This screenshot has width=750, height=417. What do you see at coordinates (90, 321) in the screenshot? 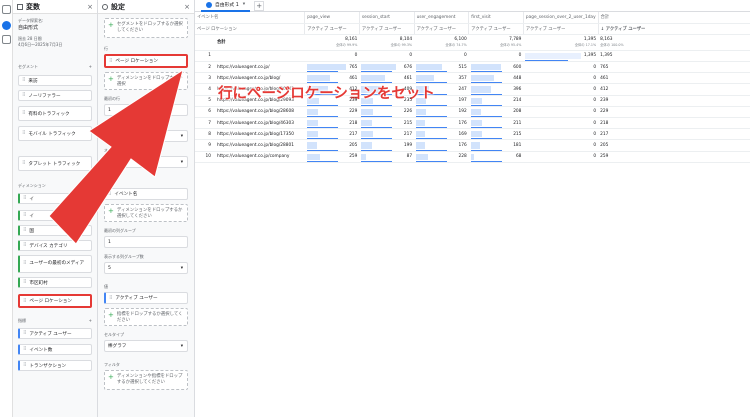
I see `add-metric-icon: +` at bounding box center [90, 321].